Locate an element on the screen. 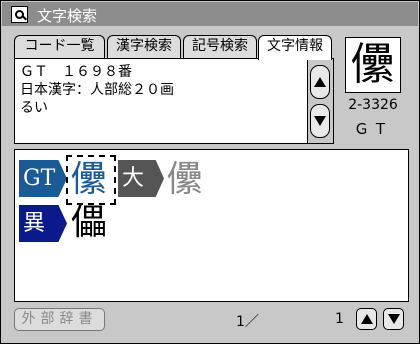  gt-badge: GT is located at coordinates (43, 178).